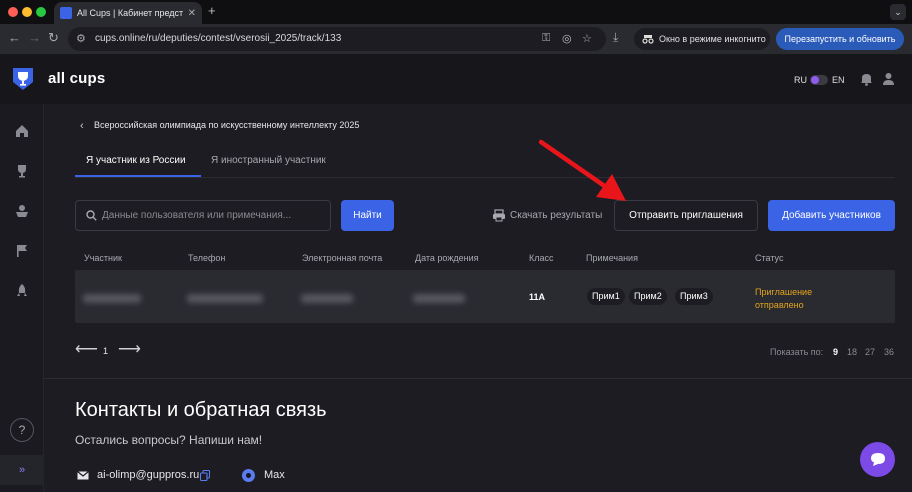 Image resolution: width=912 pixels, height=492 pixels. I want to click on minimize-window-button, so click(27, 12).